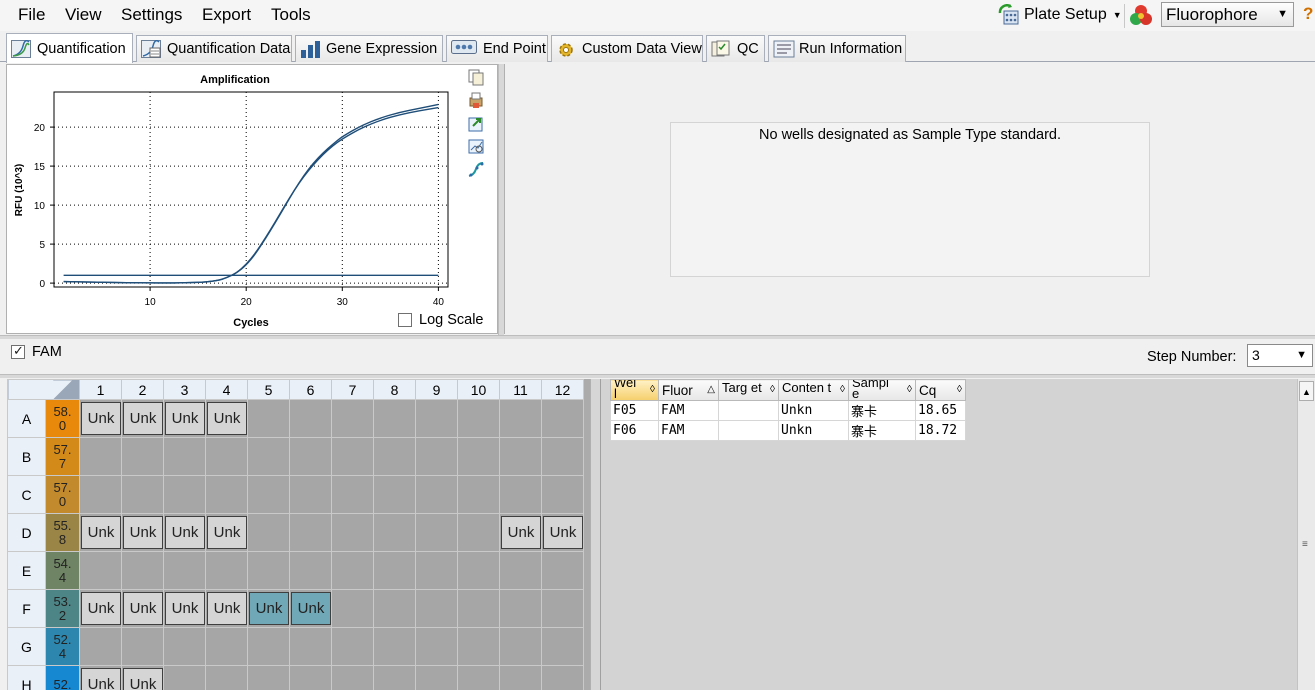 Image resolution: width=1315 pixels, height=690 pixels. Describe the element at coordinates (595, 534) in the screenshot. I see `plate-table-splitter` at that location.